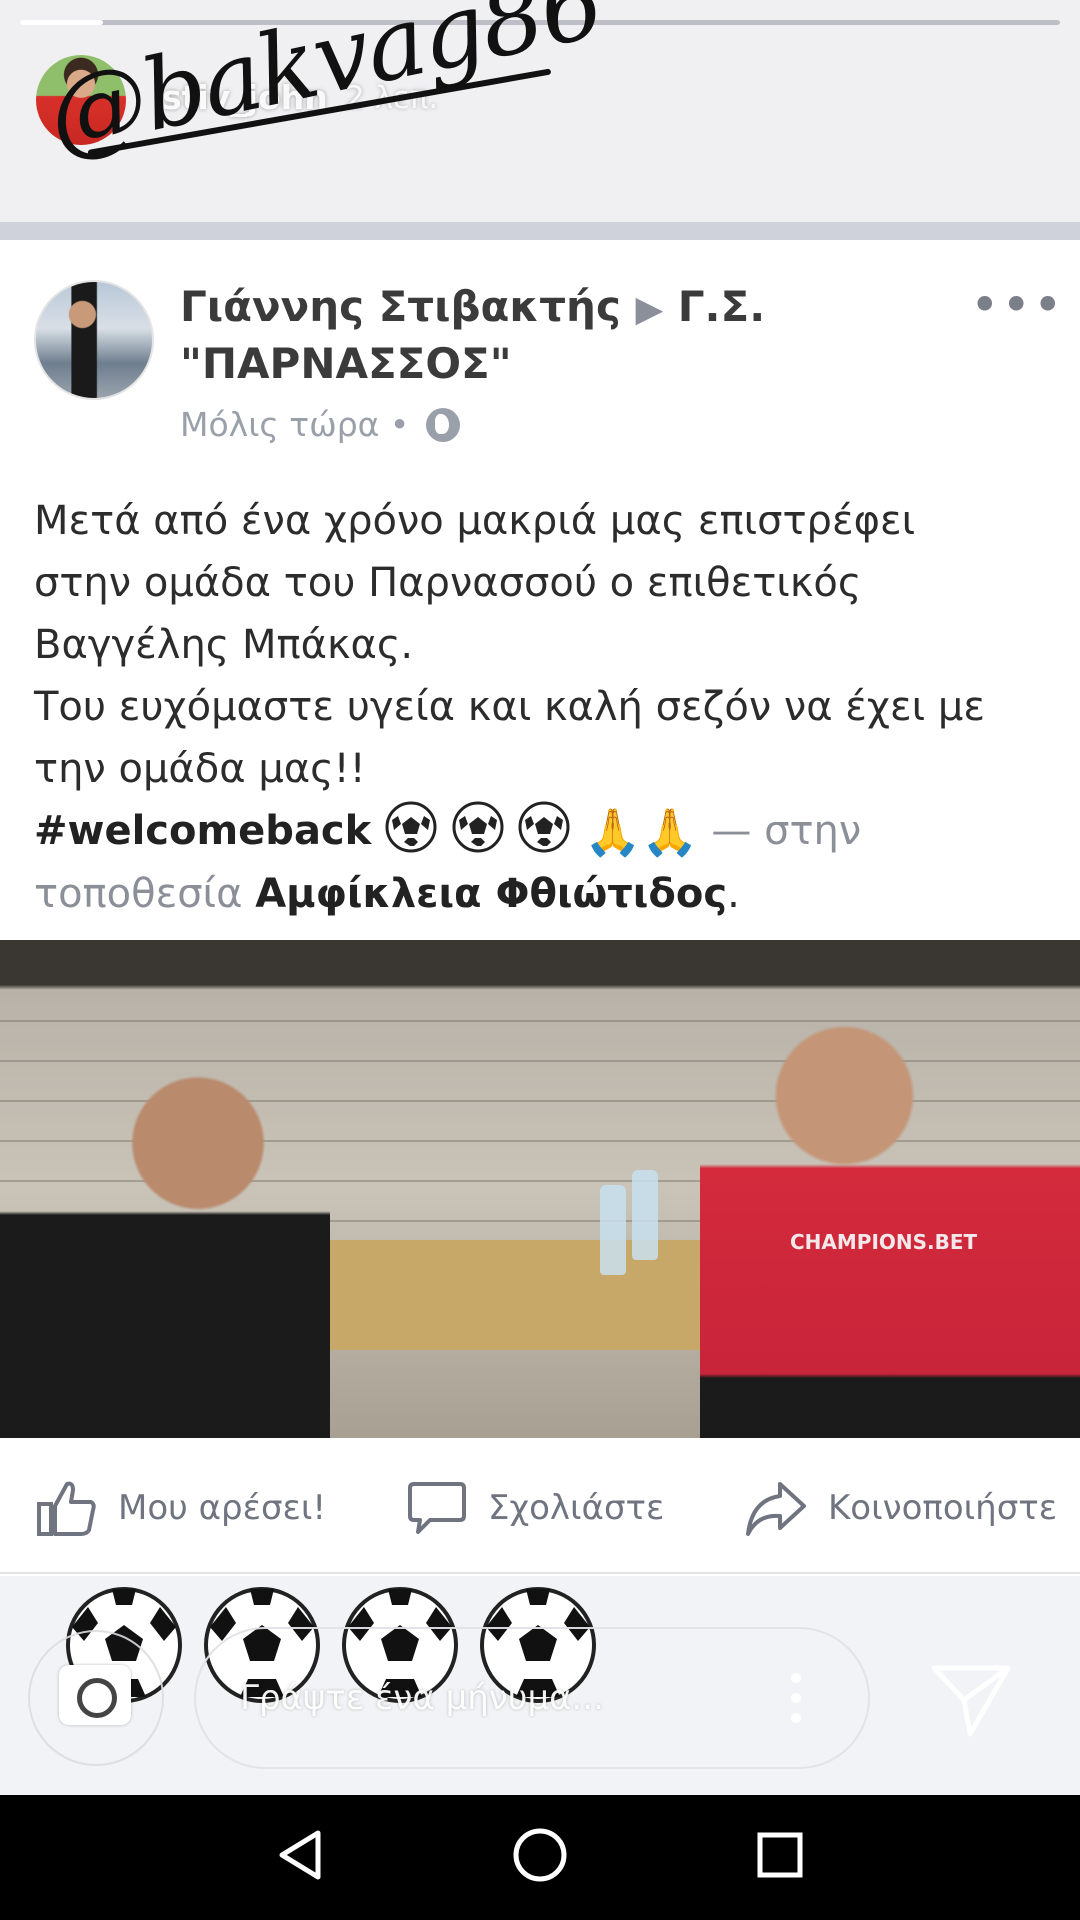 Image resolution: width=1080 pixels, height=1920 pixels. I want to click on more-options-icon: •••, so click(1017, 305).